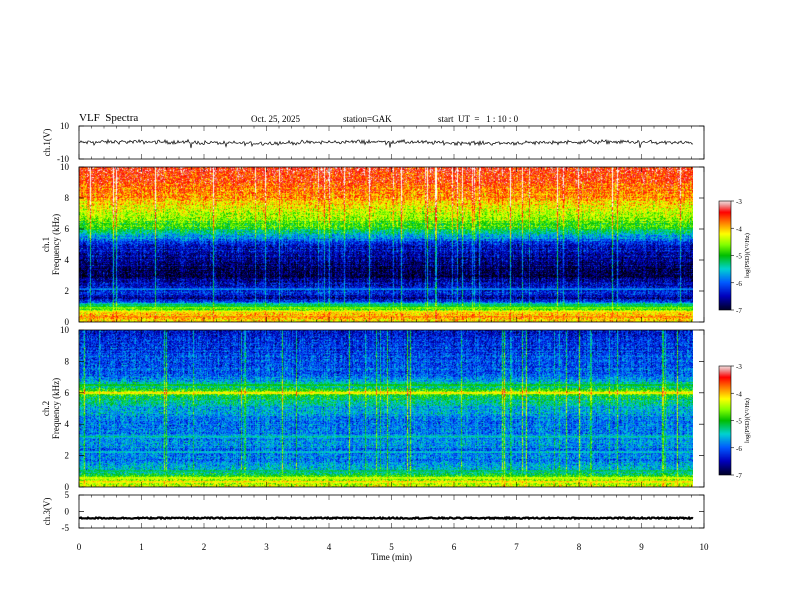  I want to click on ch1-spectrogram-colorbar-gradient, so click(725, 255).